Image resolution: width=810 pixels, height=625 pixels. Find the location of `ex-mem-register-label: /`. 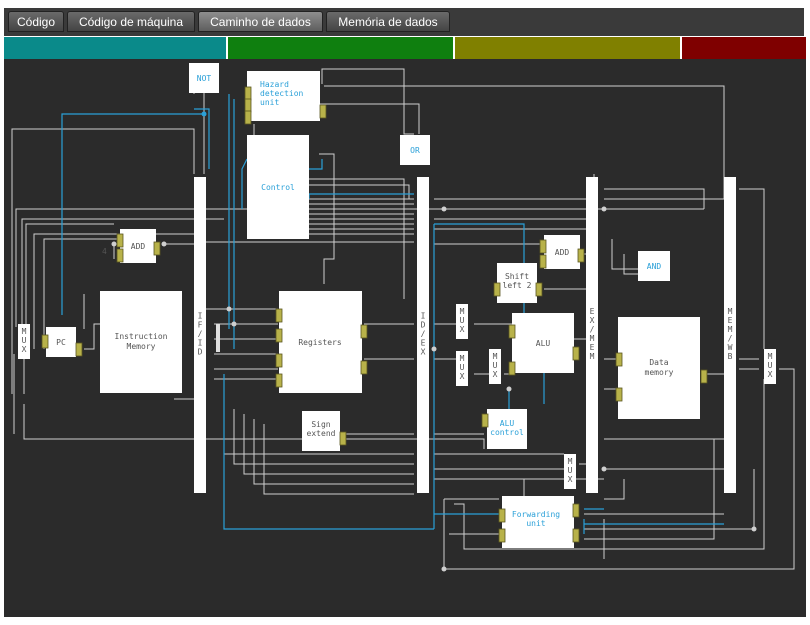

ex-mem-register-label: / is located at coordinates (592, 329).